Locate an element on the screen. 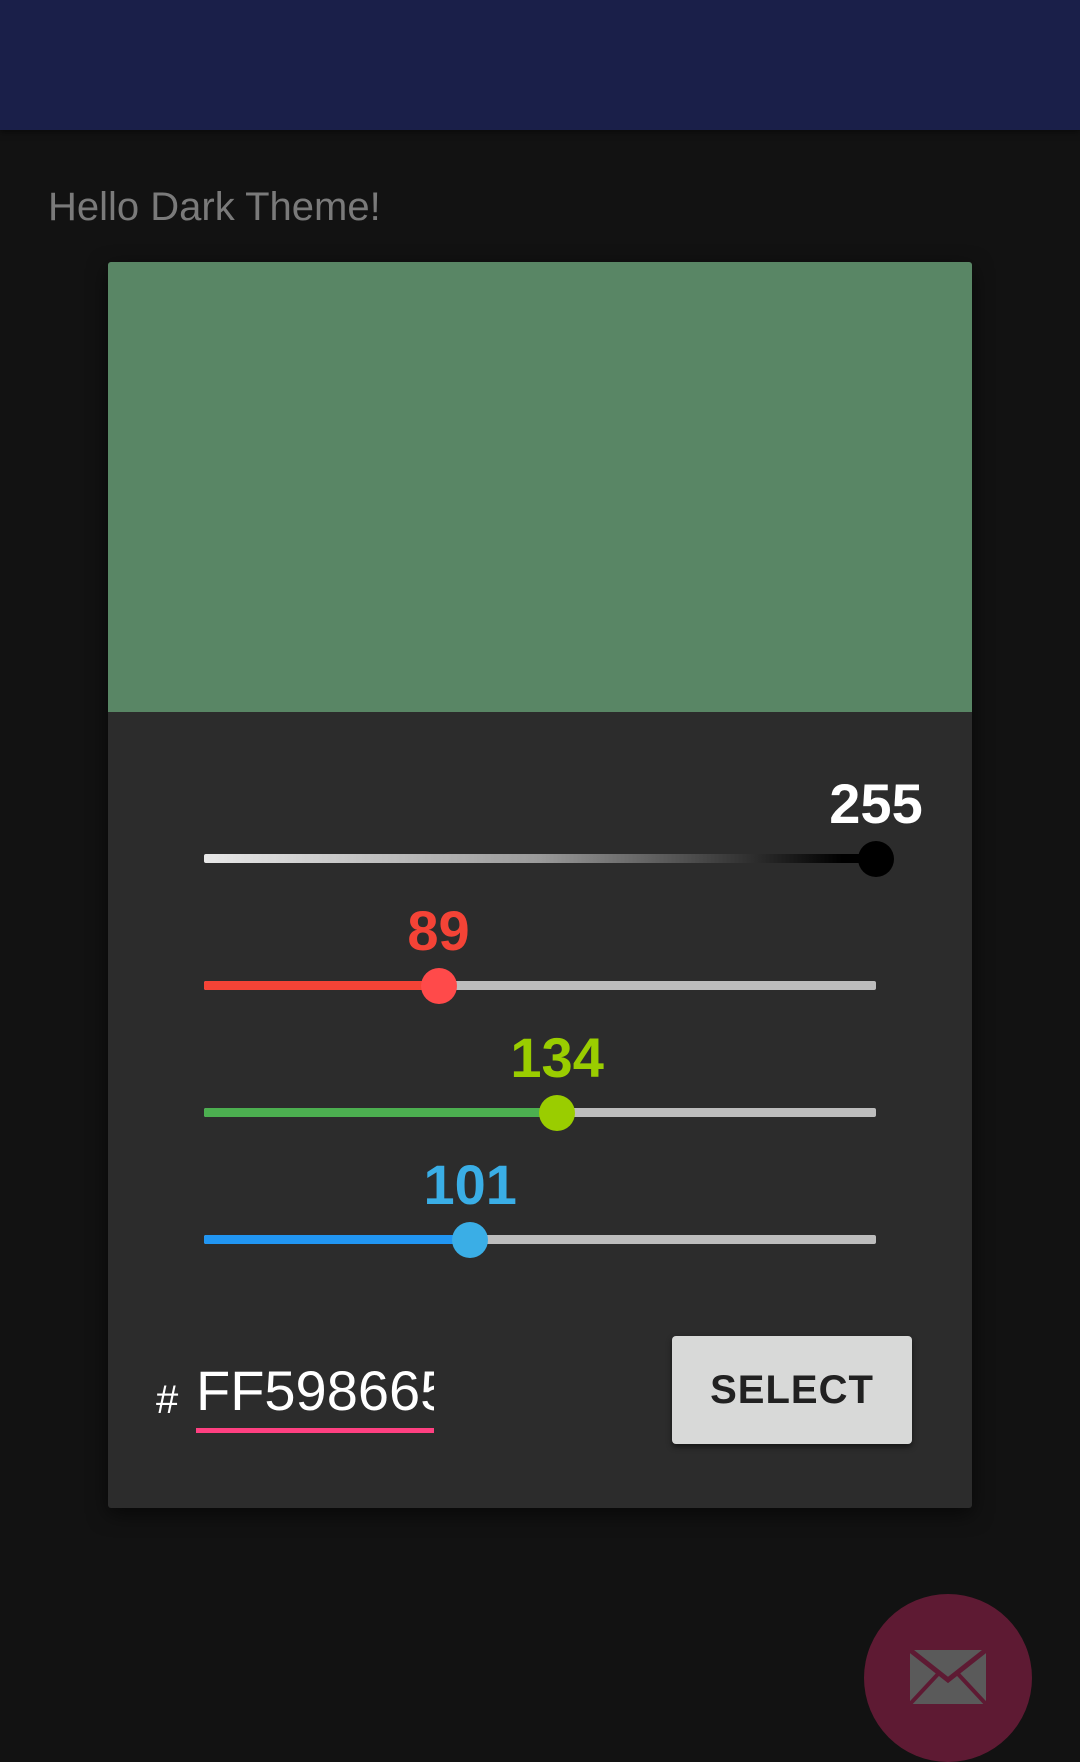 The height and width of the screenshot is (1762, 1080). blue-slider: 101 is located at coordinates (540, 1208).